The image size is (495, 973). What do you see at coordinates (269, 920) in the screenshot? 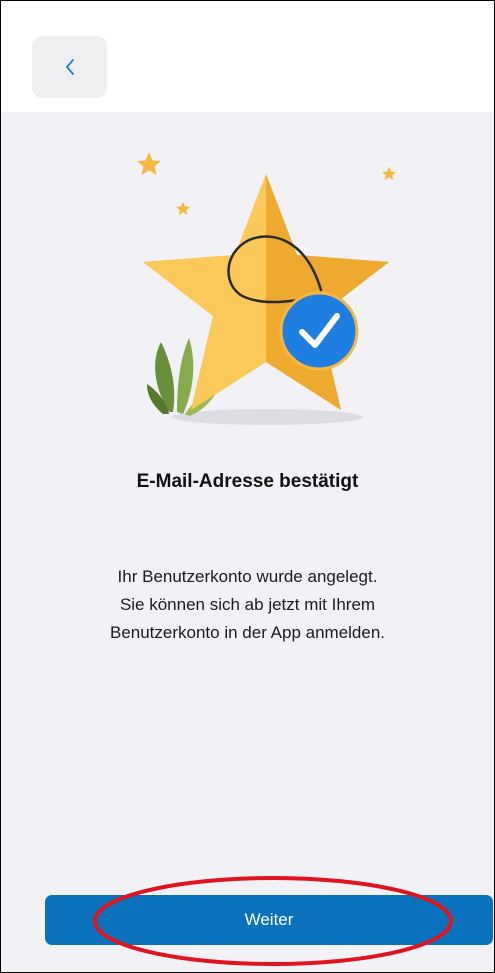
I see `continue-button: Weiter` at bounding box center [269, 920].